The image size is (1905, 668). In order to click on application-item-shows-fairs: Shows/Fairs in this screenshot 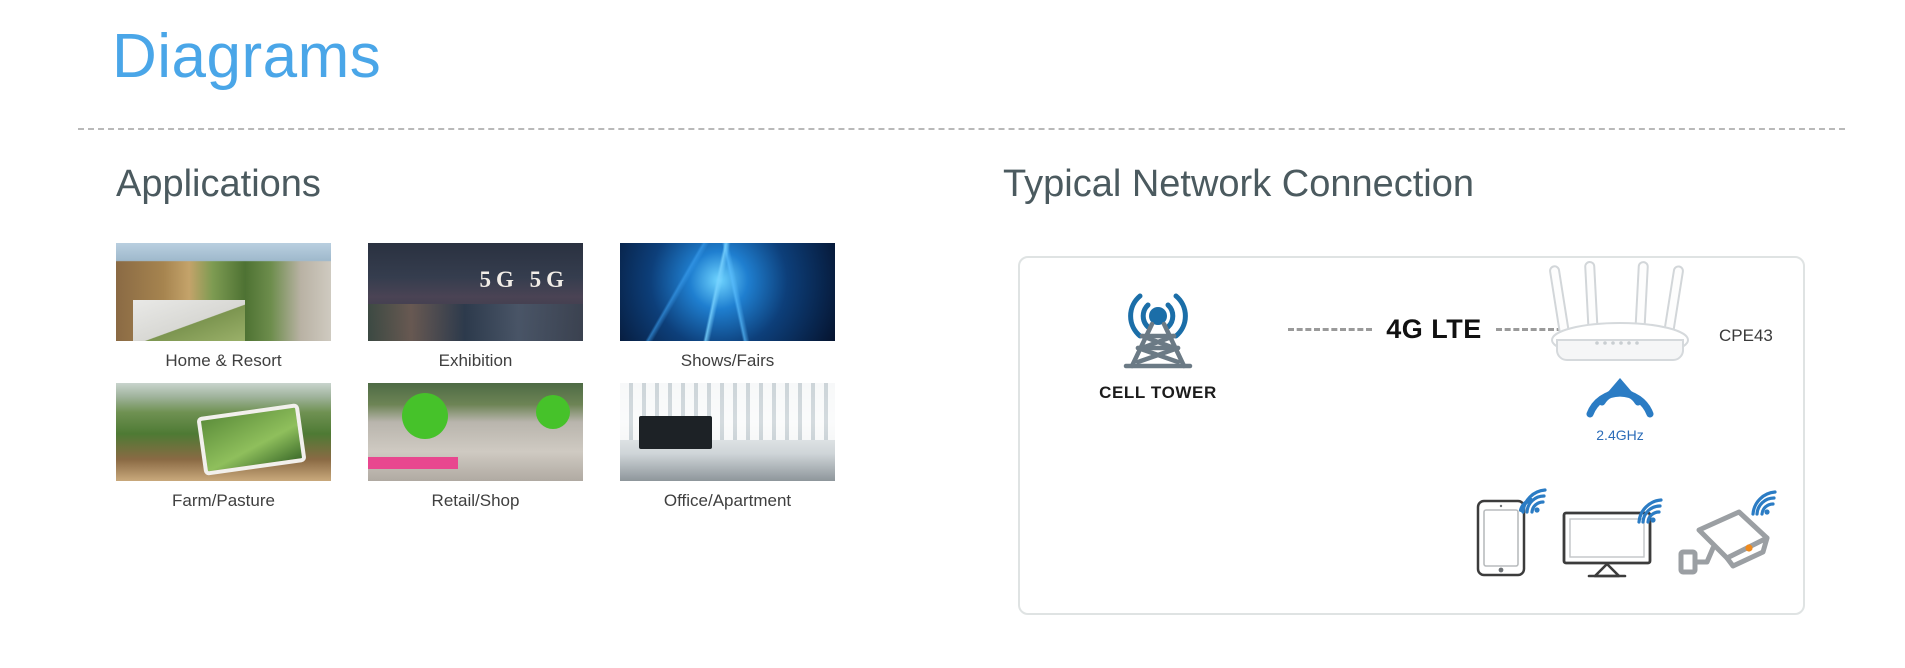, I will do `click(727, 307)`.